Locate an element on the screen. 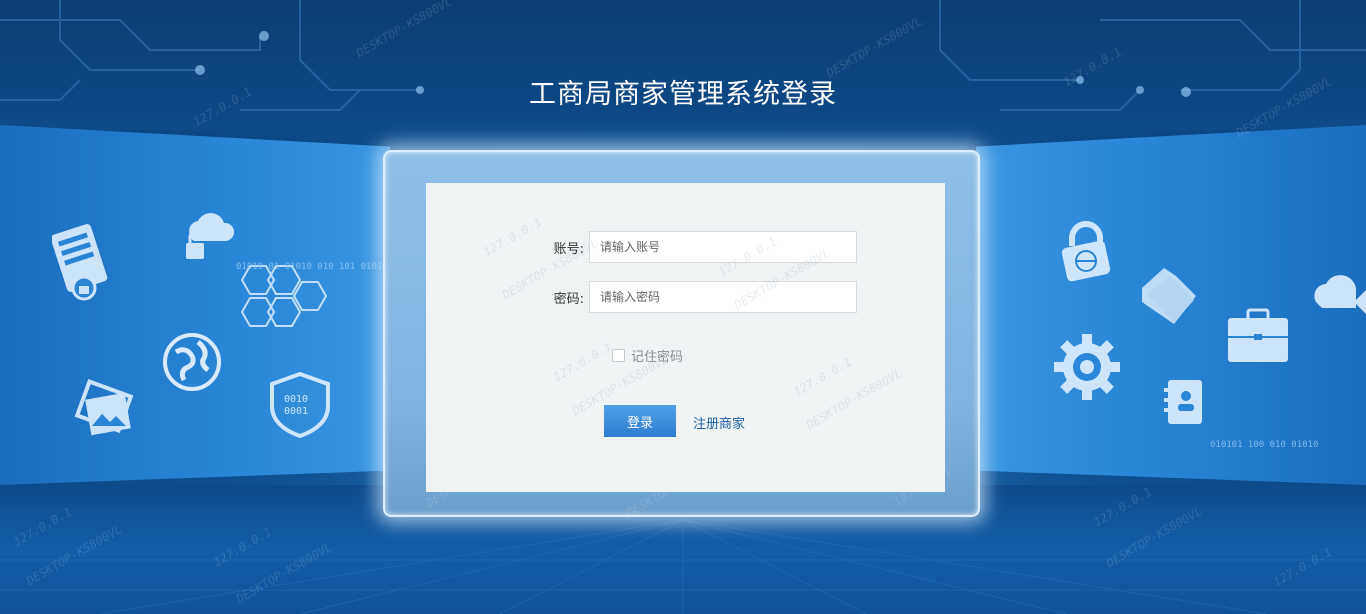  password-input is located at coordinates (723, 297).